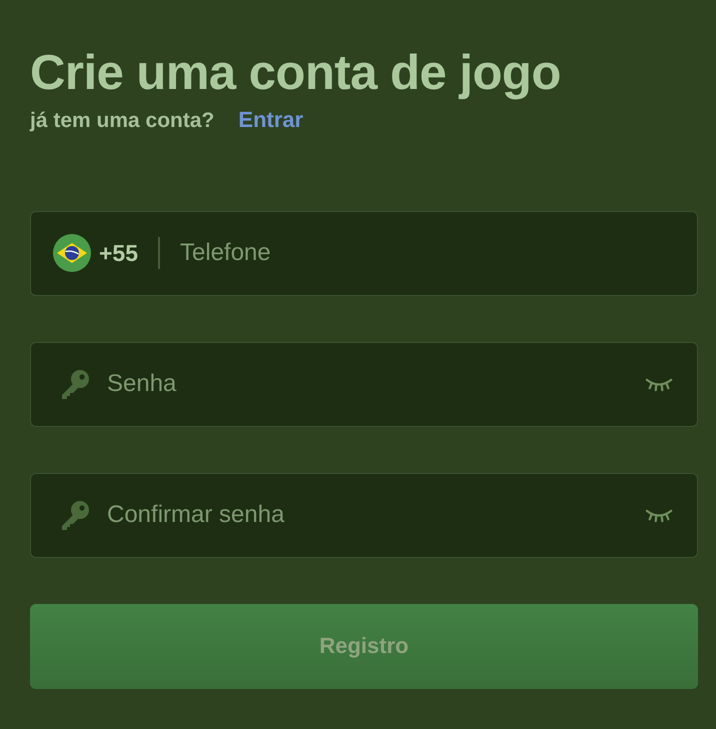 The height and width of the screenshot is (729, 716). Describe the element at coordinates (376, 384) in the screenshot. I see `password-input: Senha` at that location.